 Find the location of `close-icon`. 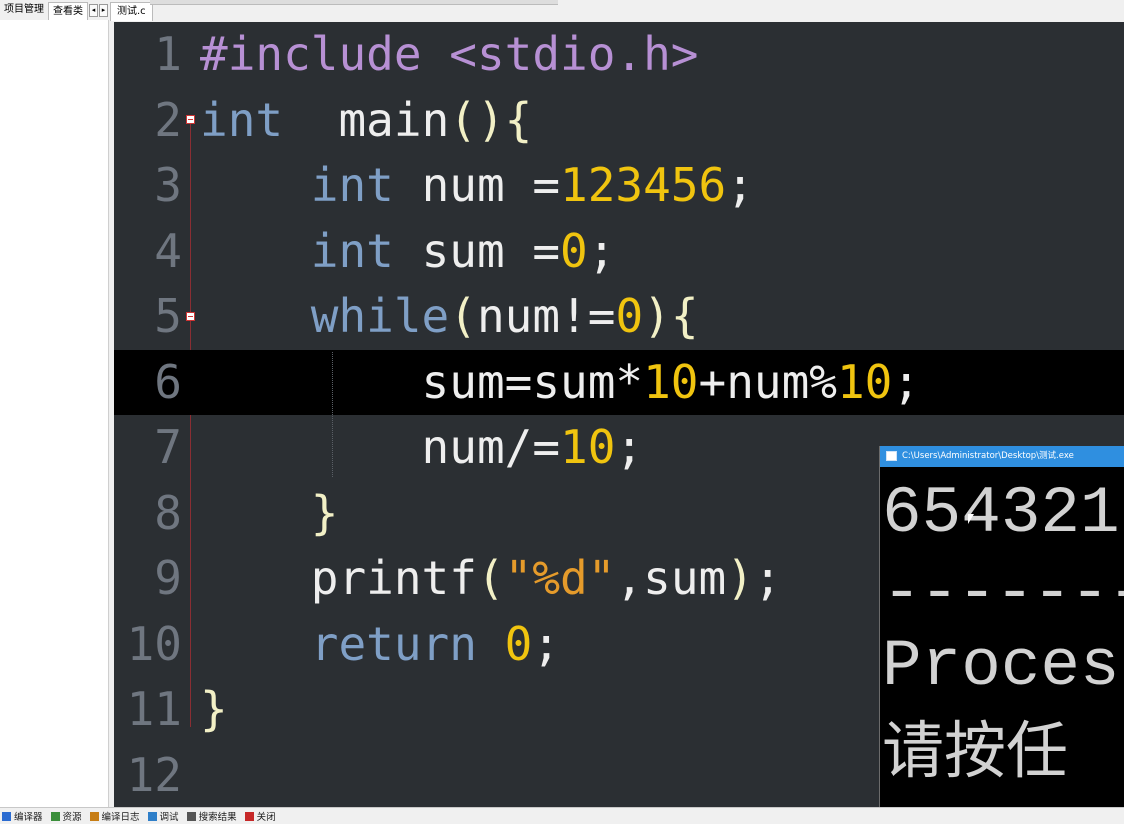

close-icon is located at coordinates (249, 816).